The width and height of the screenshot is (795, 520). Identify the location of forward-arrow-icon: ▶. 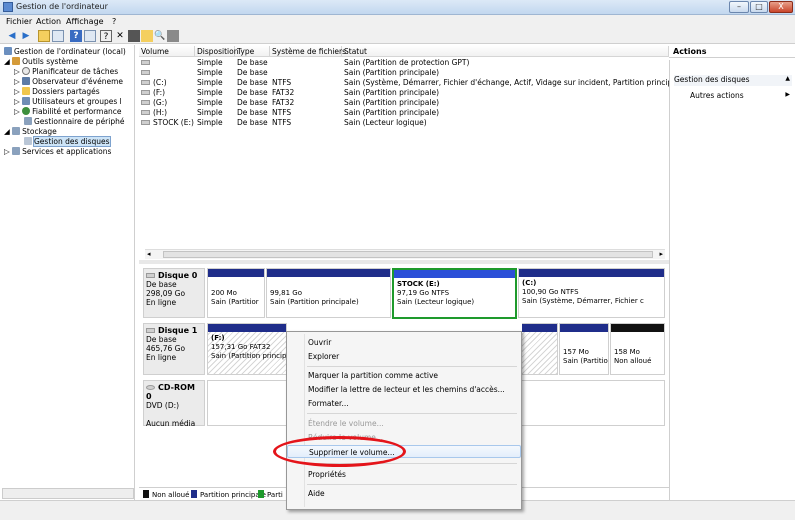
(26, 36).